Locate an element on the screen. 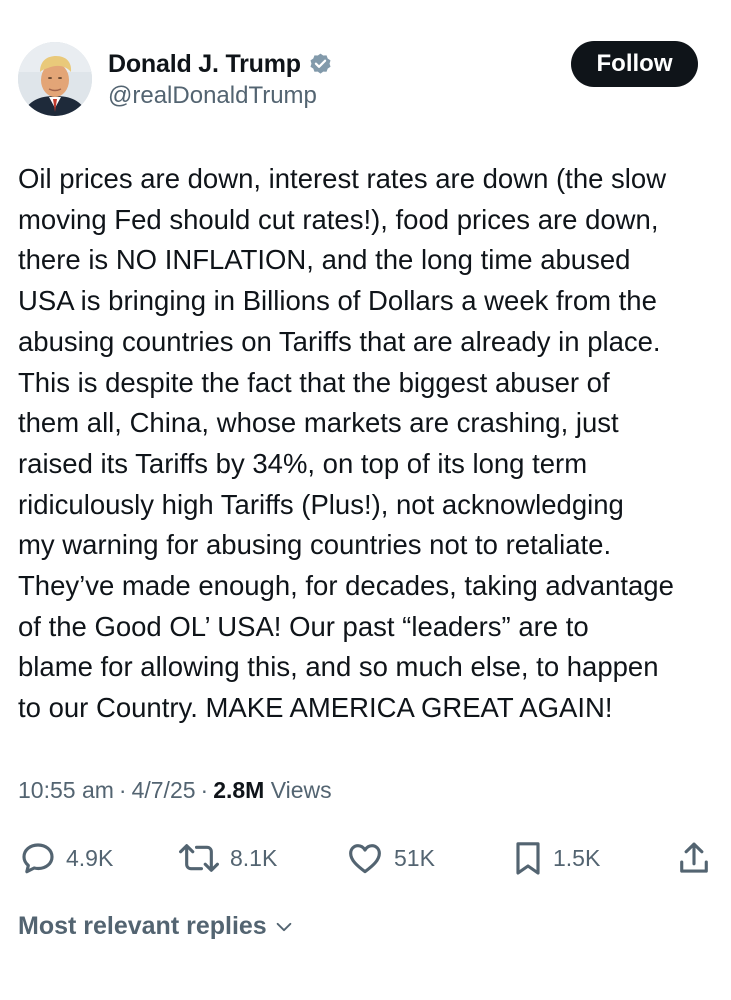  follow-button: Follow is located at coordinates (634, 64).